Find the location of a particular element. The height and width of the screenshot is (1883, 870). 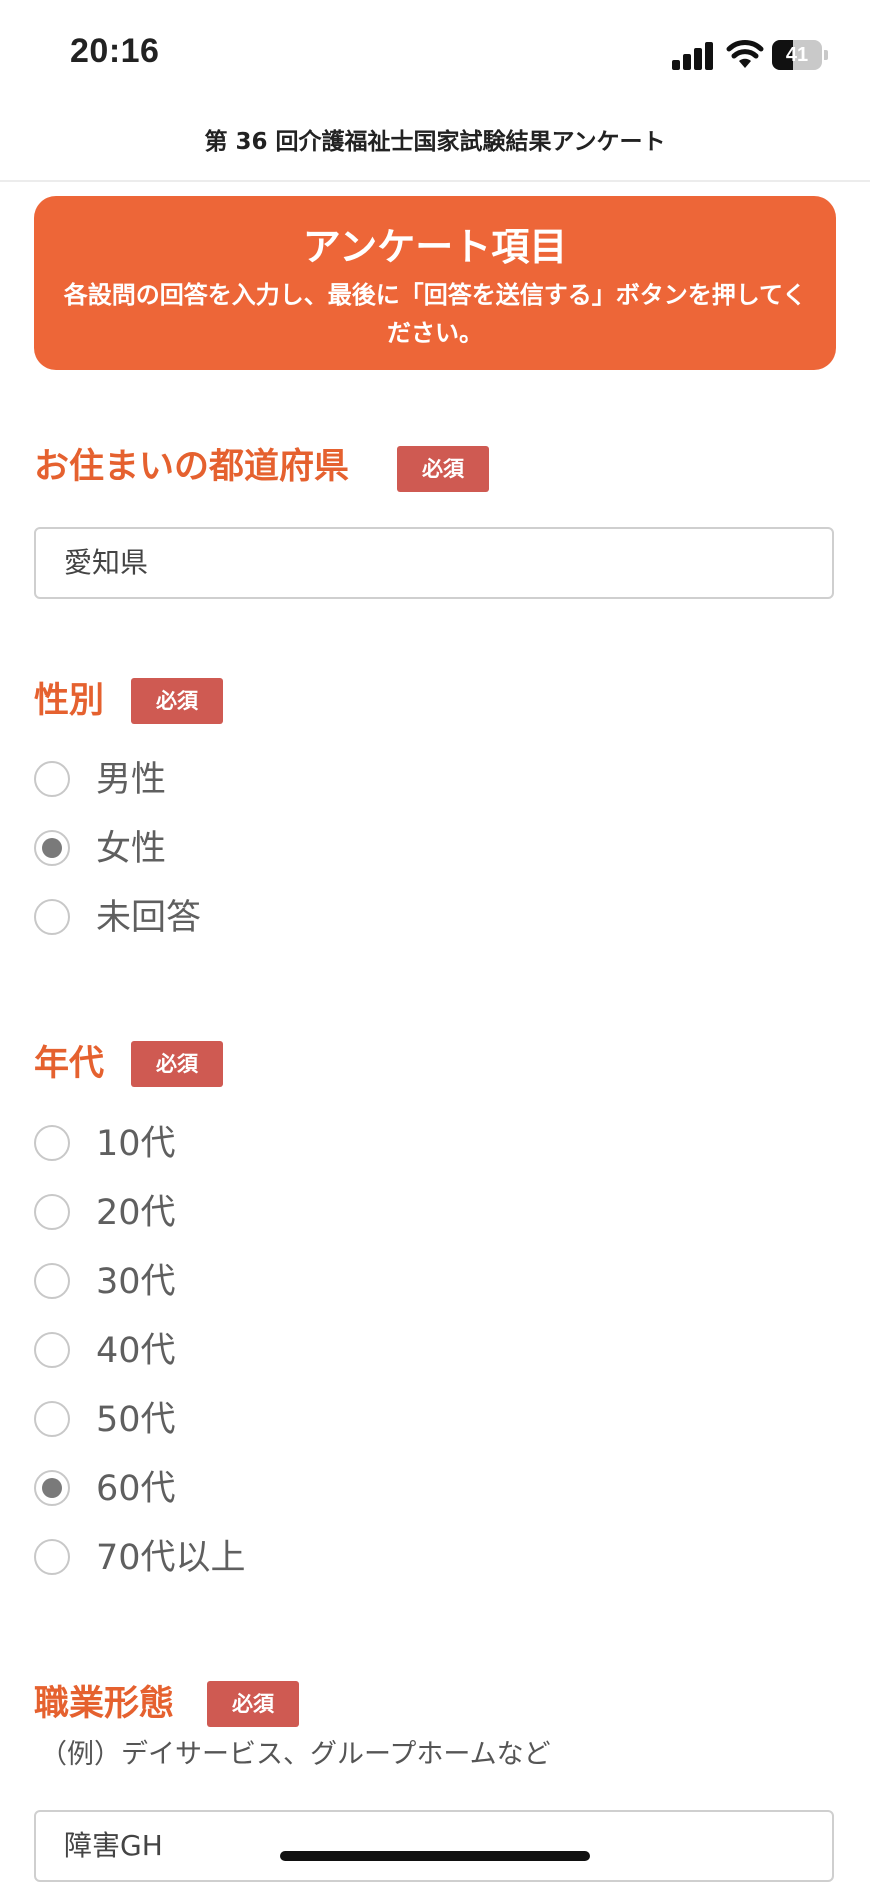

age-option-70s-plus: 70代以上 is located at coordinates (284, 1558).